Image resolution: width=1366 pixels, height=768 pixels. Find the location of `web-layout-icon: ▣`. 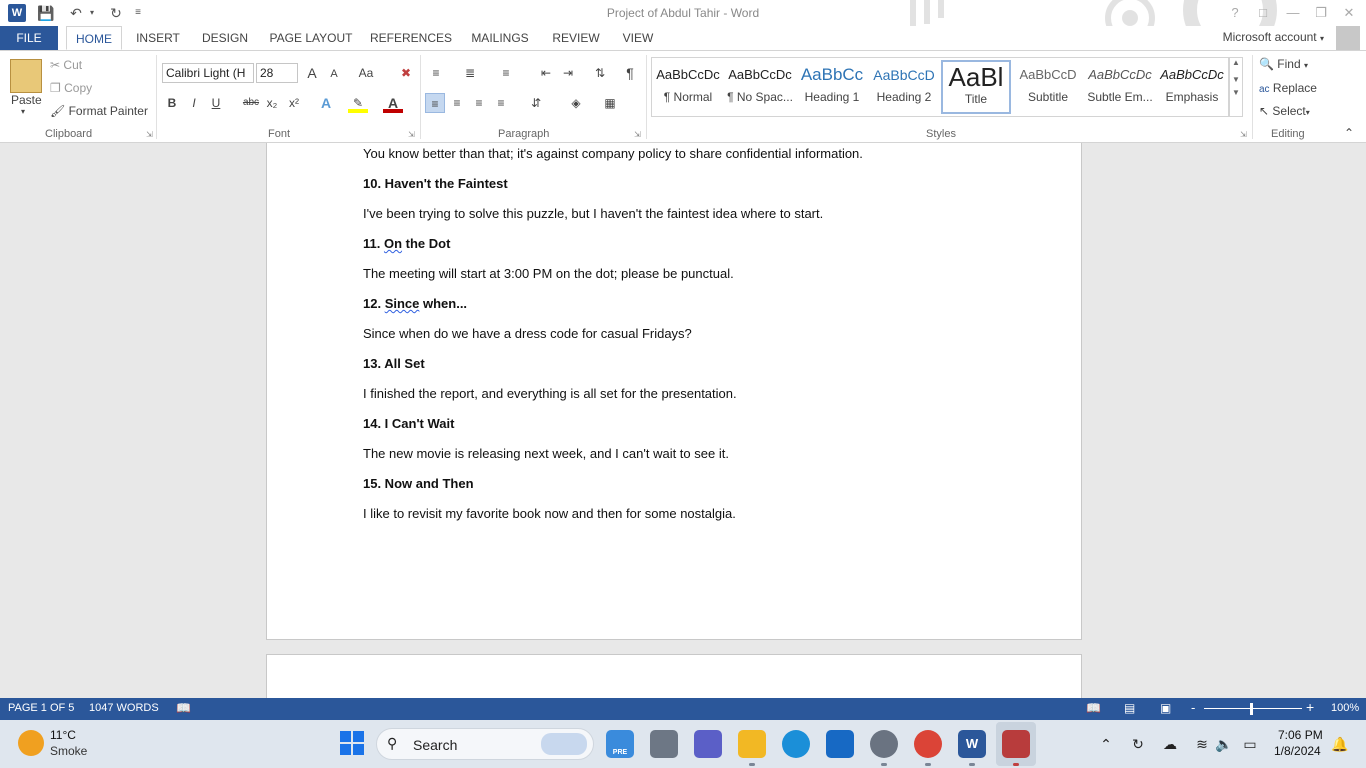

web-layout-icon: ▣ is located at coordinates (1165, 708).